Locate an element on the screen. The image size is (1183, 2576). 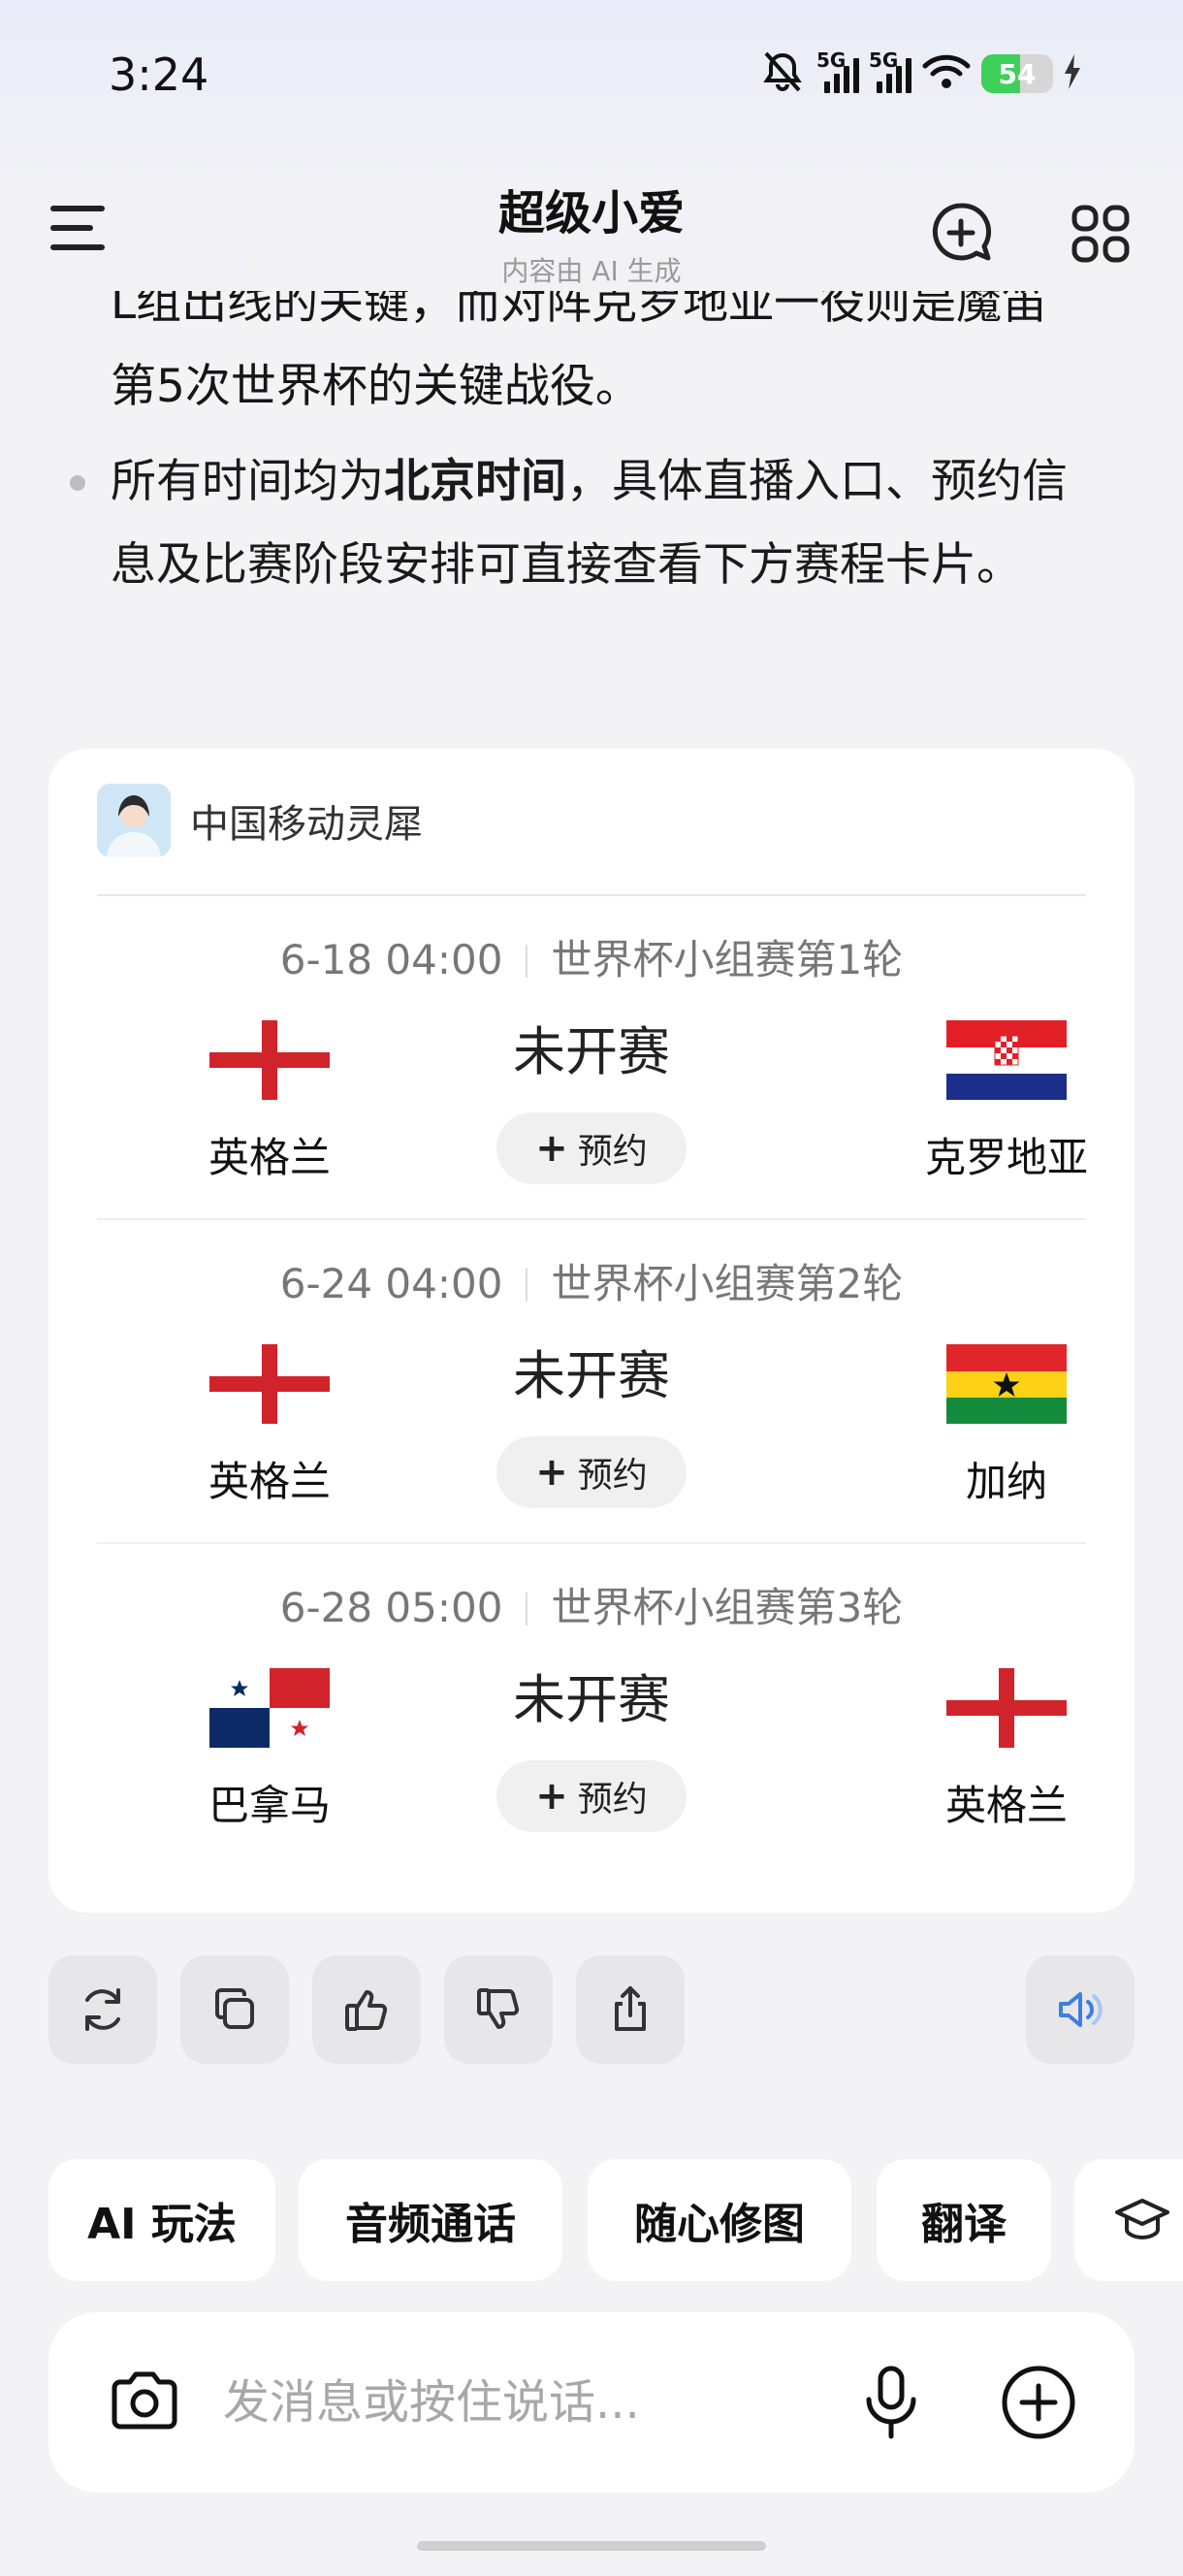
wifi-icon is located at coordinates (946, 73).